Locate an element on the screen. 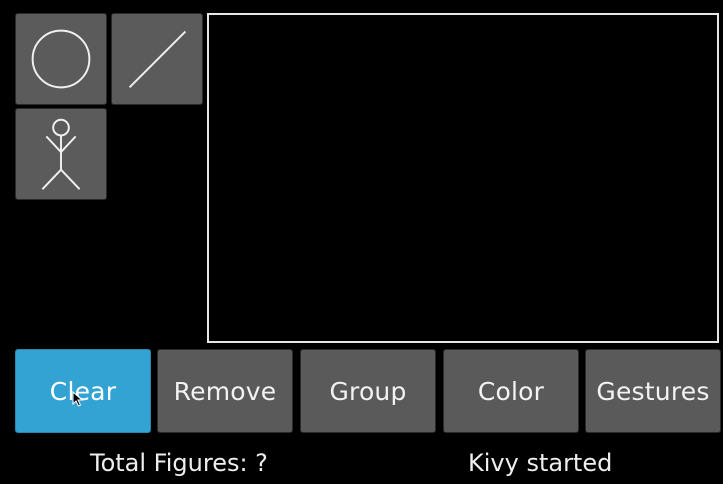 This screenshot has width=723, height=484. gestures-button: Gestures is located at coordinates (653, 391).